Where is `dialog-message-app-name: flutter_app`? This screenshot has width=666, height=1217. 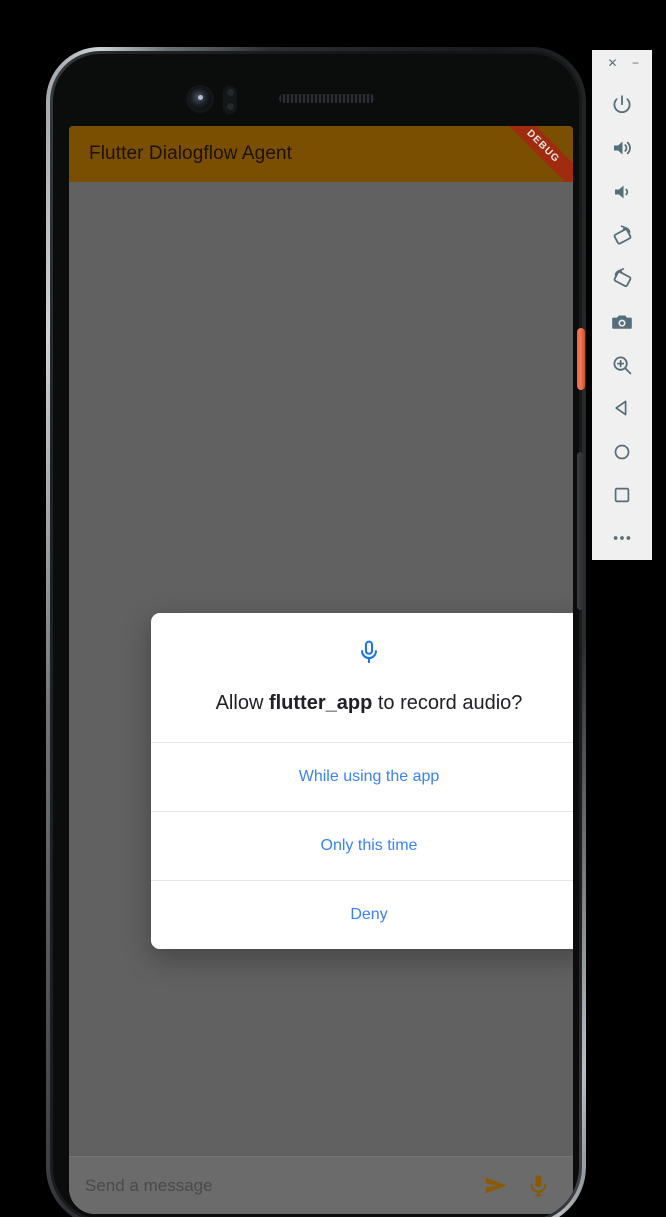
dialog-message-app-name: flutter_app is located at coordinates (320, 703).